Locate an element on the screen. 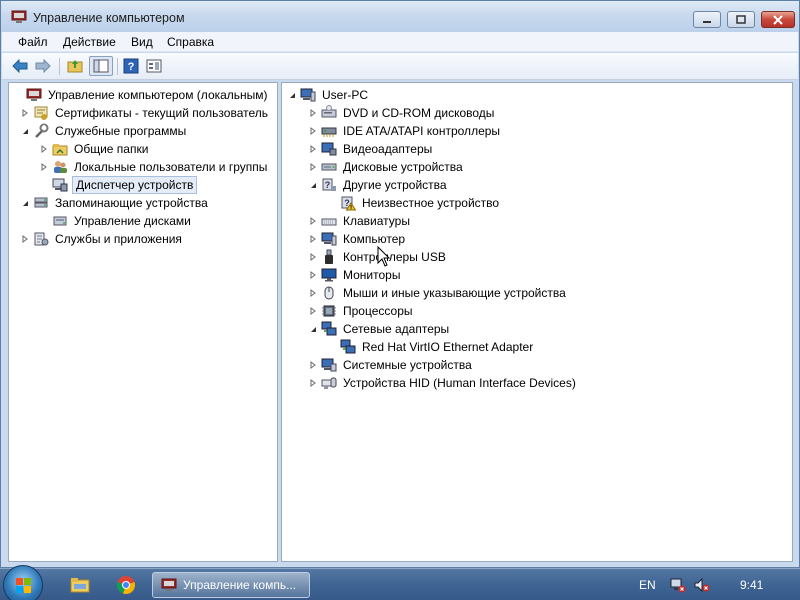 Image resolution: width=800 pixels, height=600 pixels. explorer-taskbar-button is located at coordinates (82, 585).